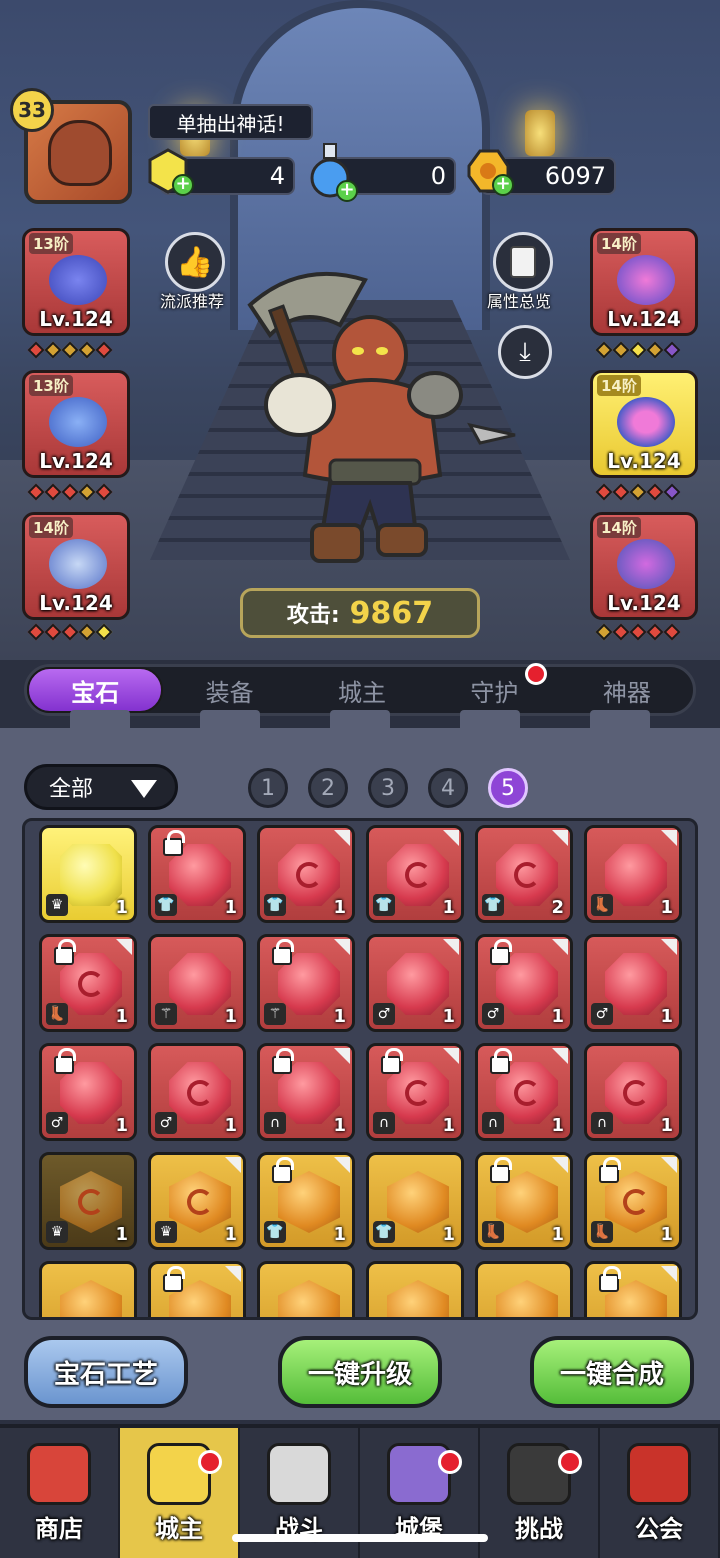 The image size is (720, 1558). I want to click on attack-display: 攻击: 9867, so click(360, 613).